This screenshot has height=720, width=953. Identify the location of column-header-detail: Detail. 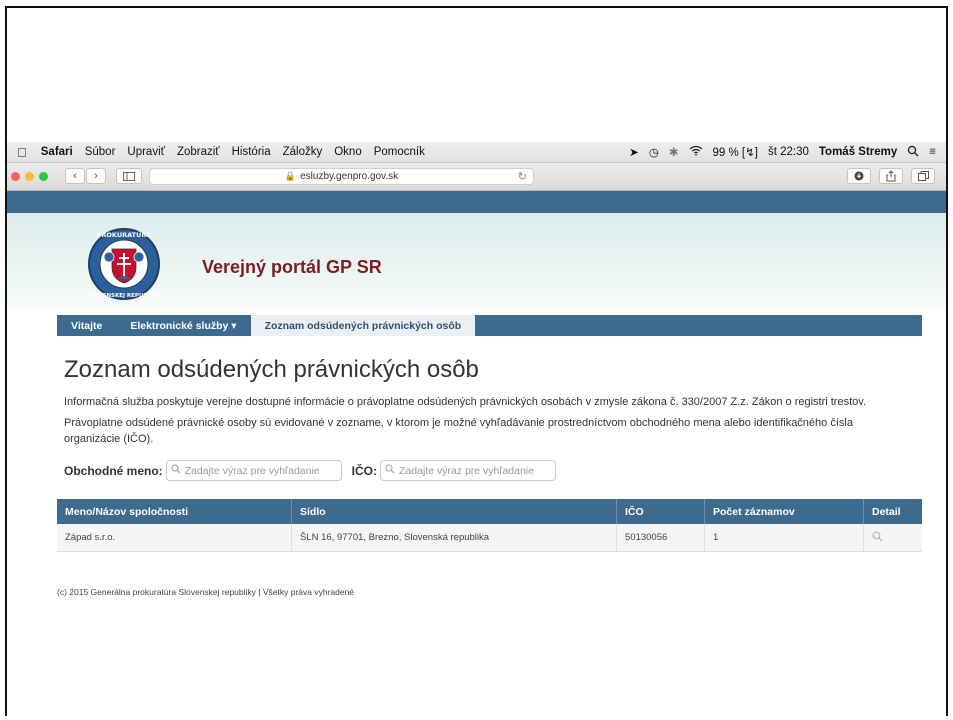
(892, 511).